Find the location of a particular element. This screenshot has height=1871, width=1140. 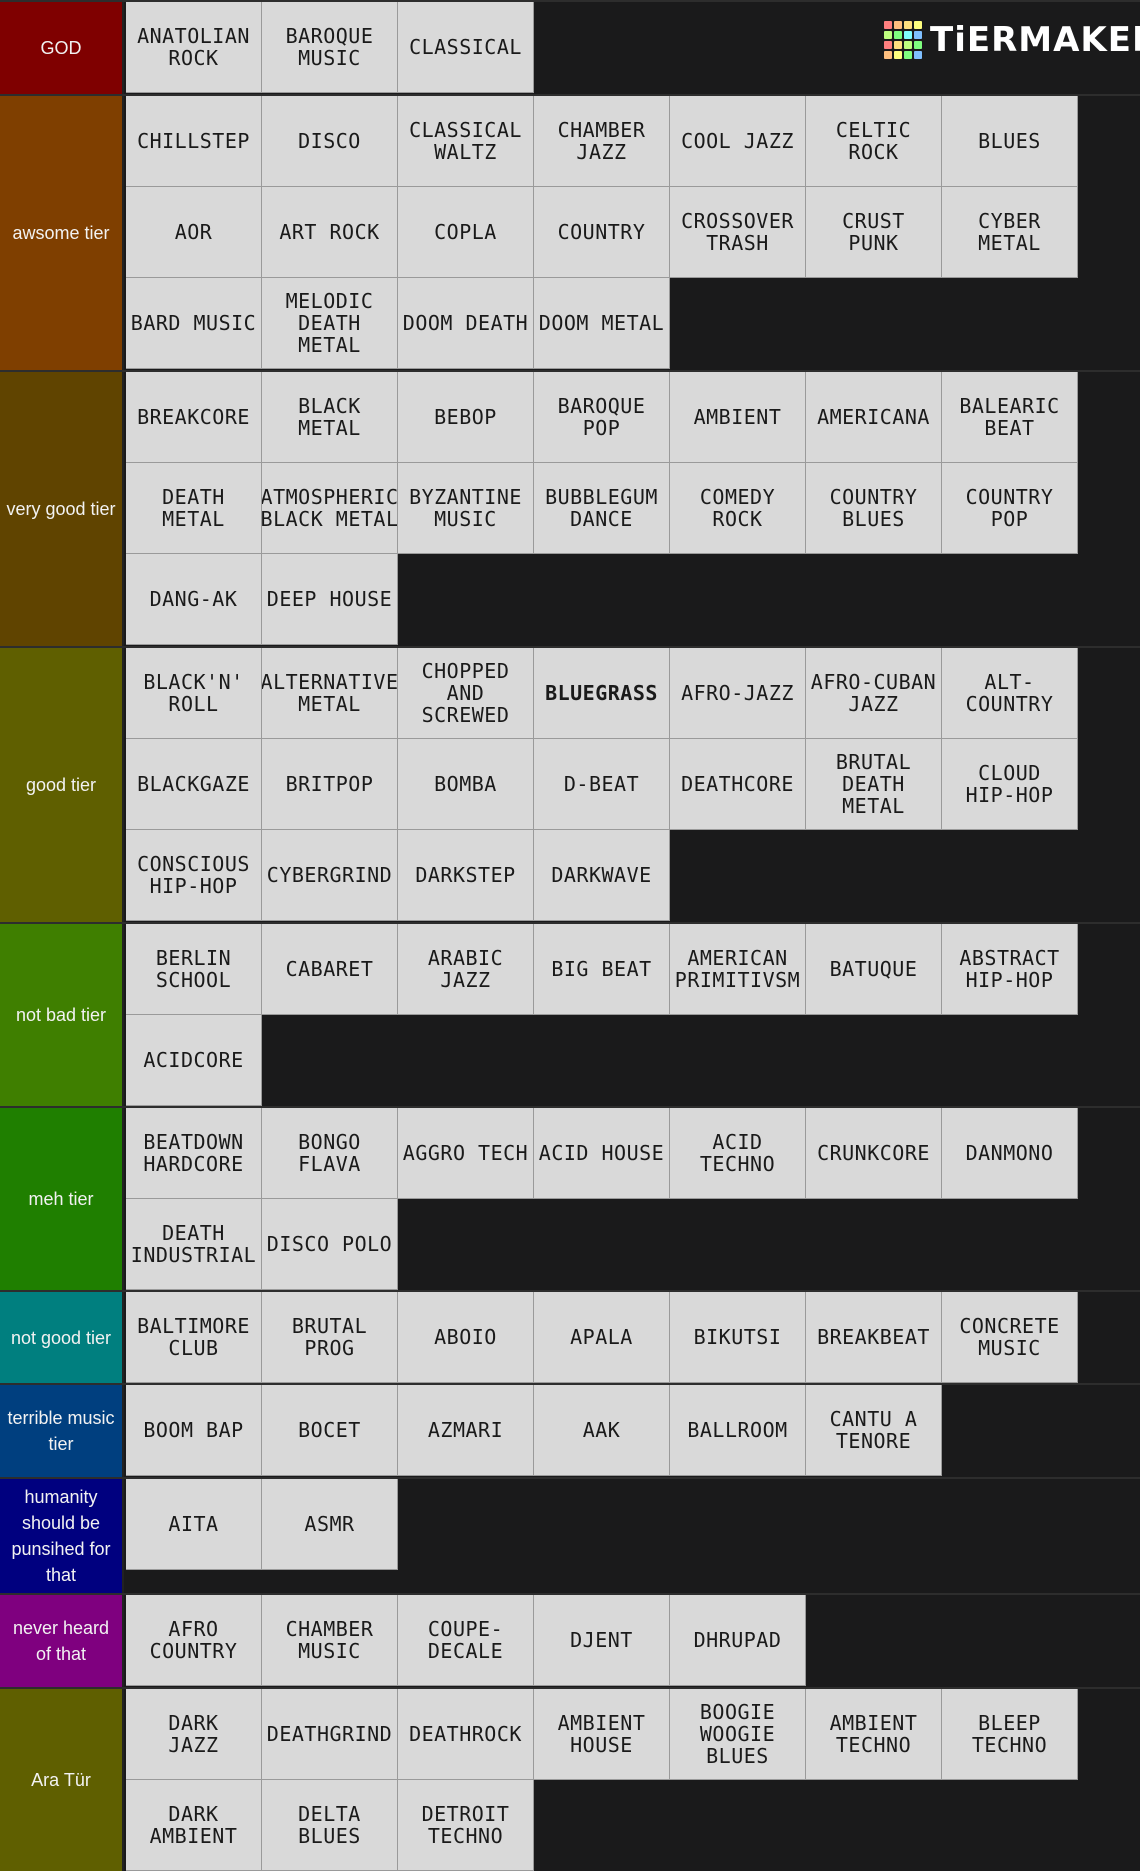

tier-item-card: BRUTAL PROG is located at coordinates (330, 1337).